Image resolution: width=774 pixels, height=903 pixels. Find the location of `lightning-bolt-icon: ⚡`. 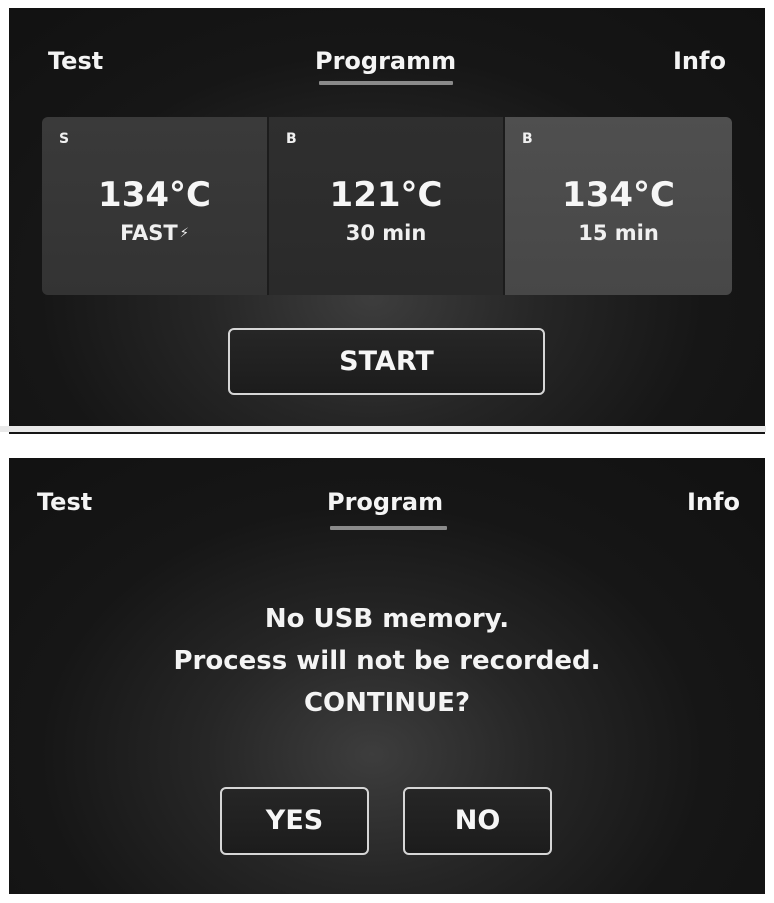

lightning-bolt-icon: ⚡ is located at coordinates (184, 233).